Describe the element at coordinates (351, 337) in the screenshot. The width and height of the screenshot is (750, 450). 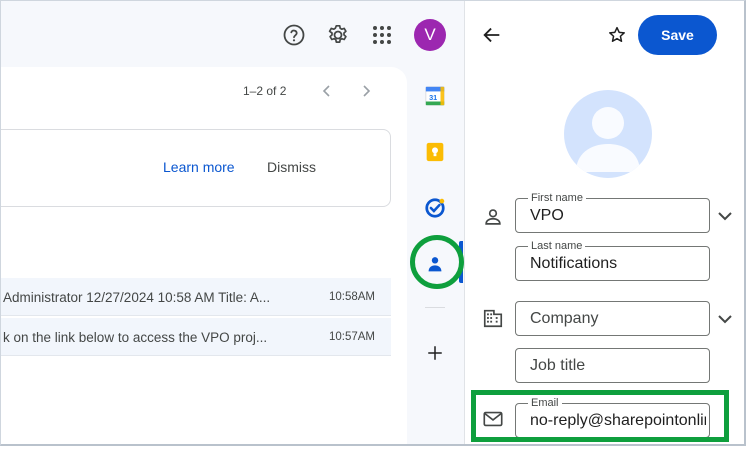
I see `mail-time: 10:57AM` at that location.